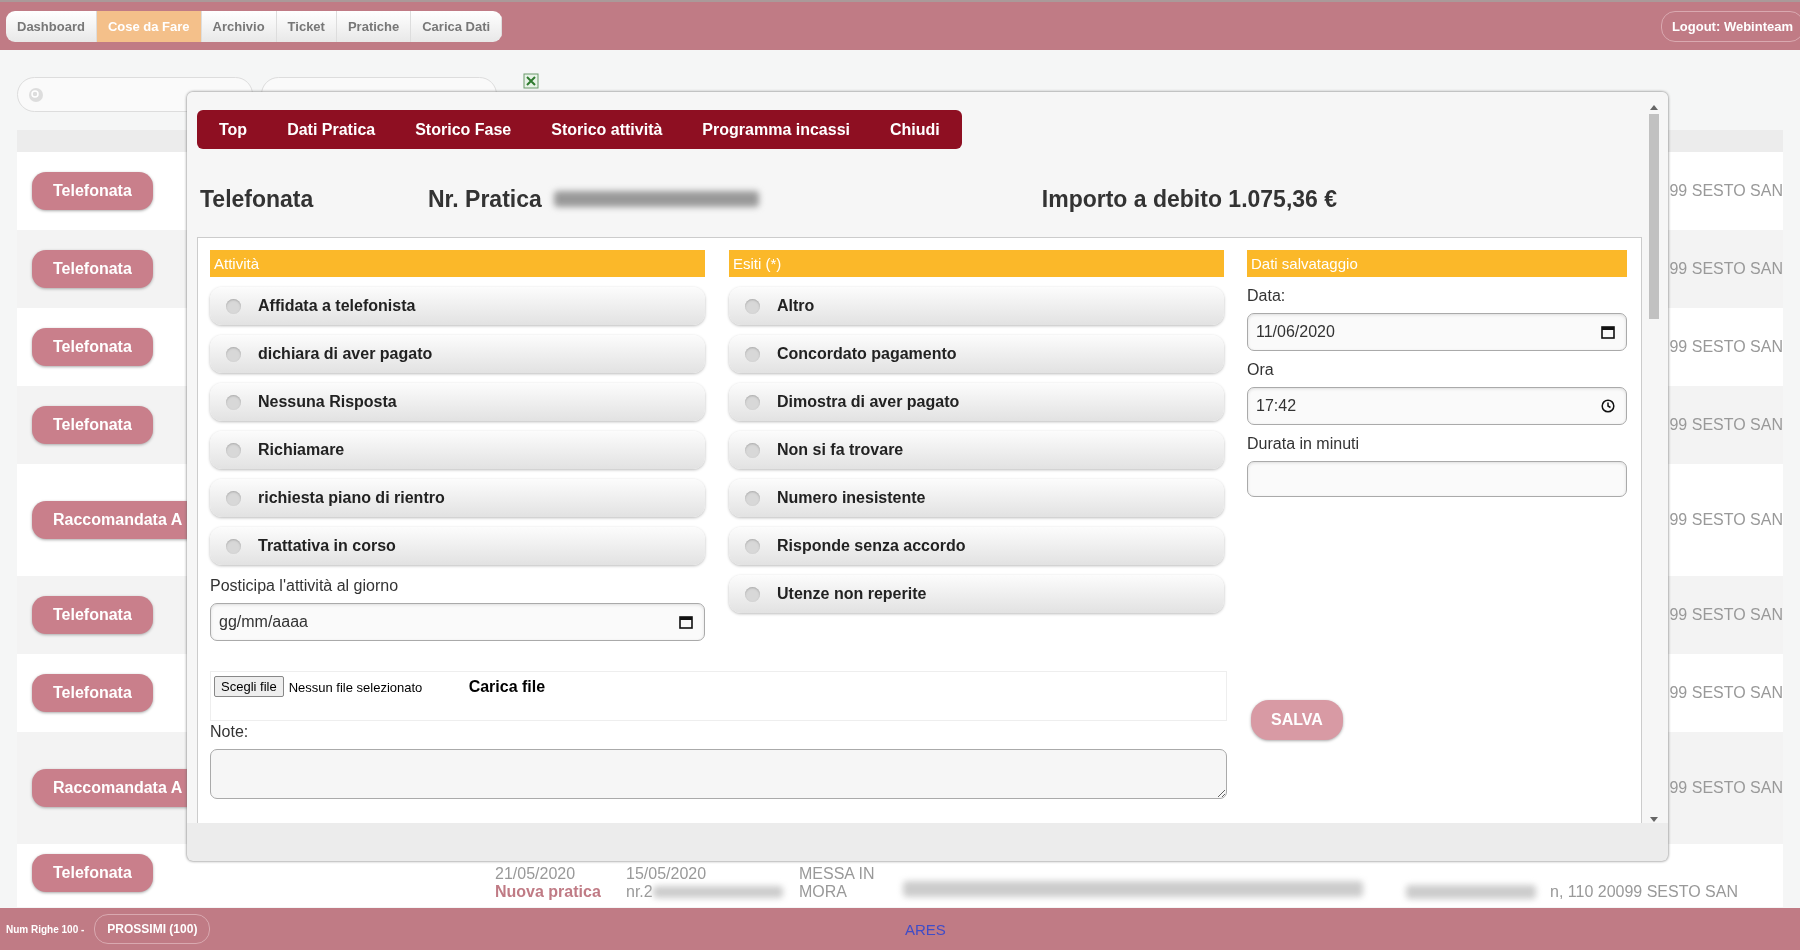  What do you see at coordinates (457, 402) in the screenshot?
I see `radio-option: Nessuna Risposta` at bounding box center [457, 402].